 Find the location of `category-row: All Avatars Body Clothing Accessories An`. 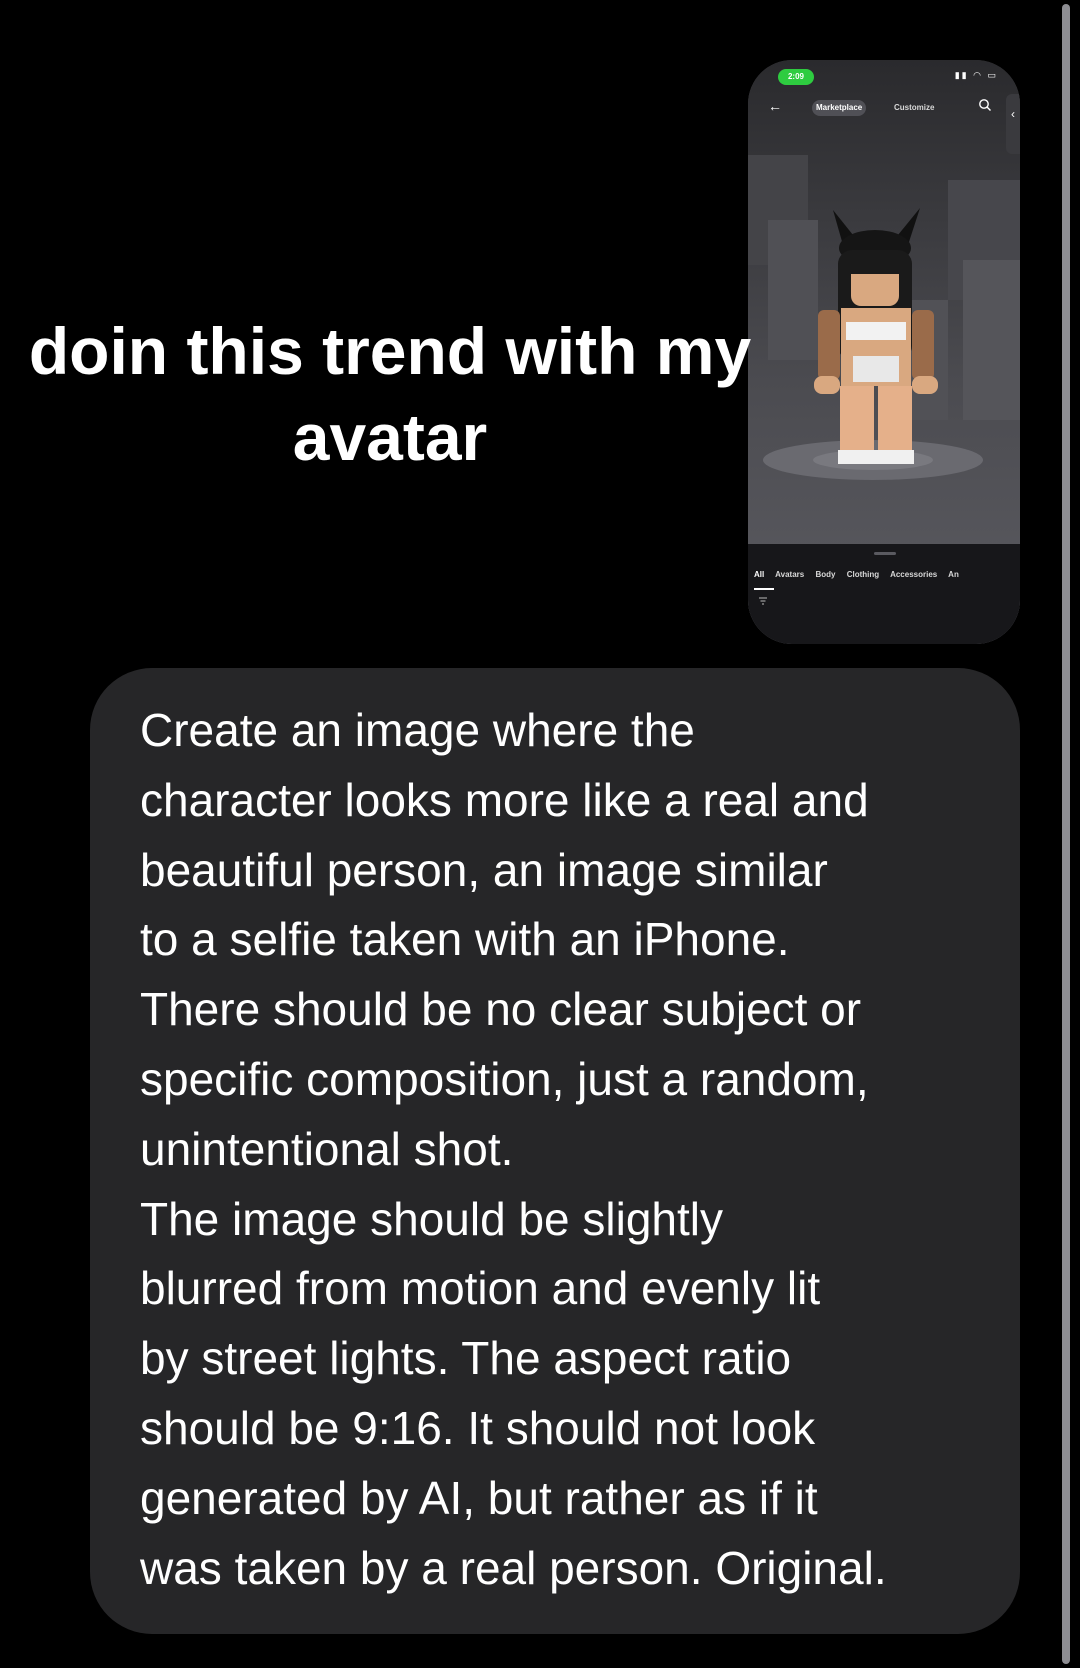

category-row: All Avatars Body Clothing Accessories An is located at coordinates (861, 574).